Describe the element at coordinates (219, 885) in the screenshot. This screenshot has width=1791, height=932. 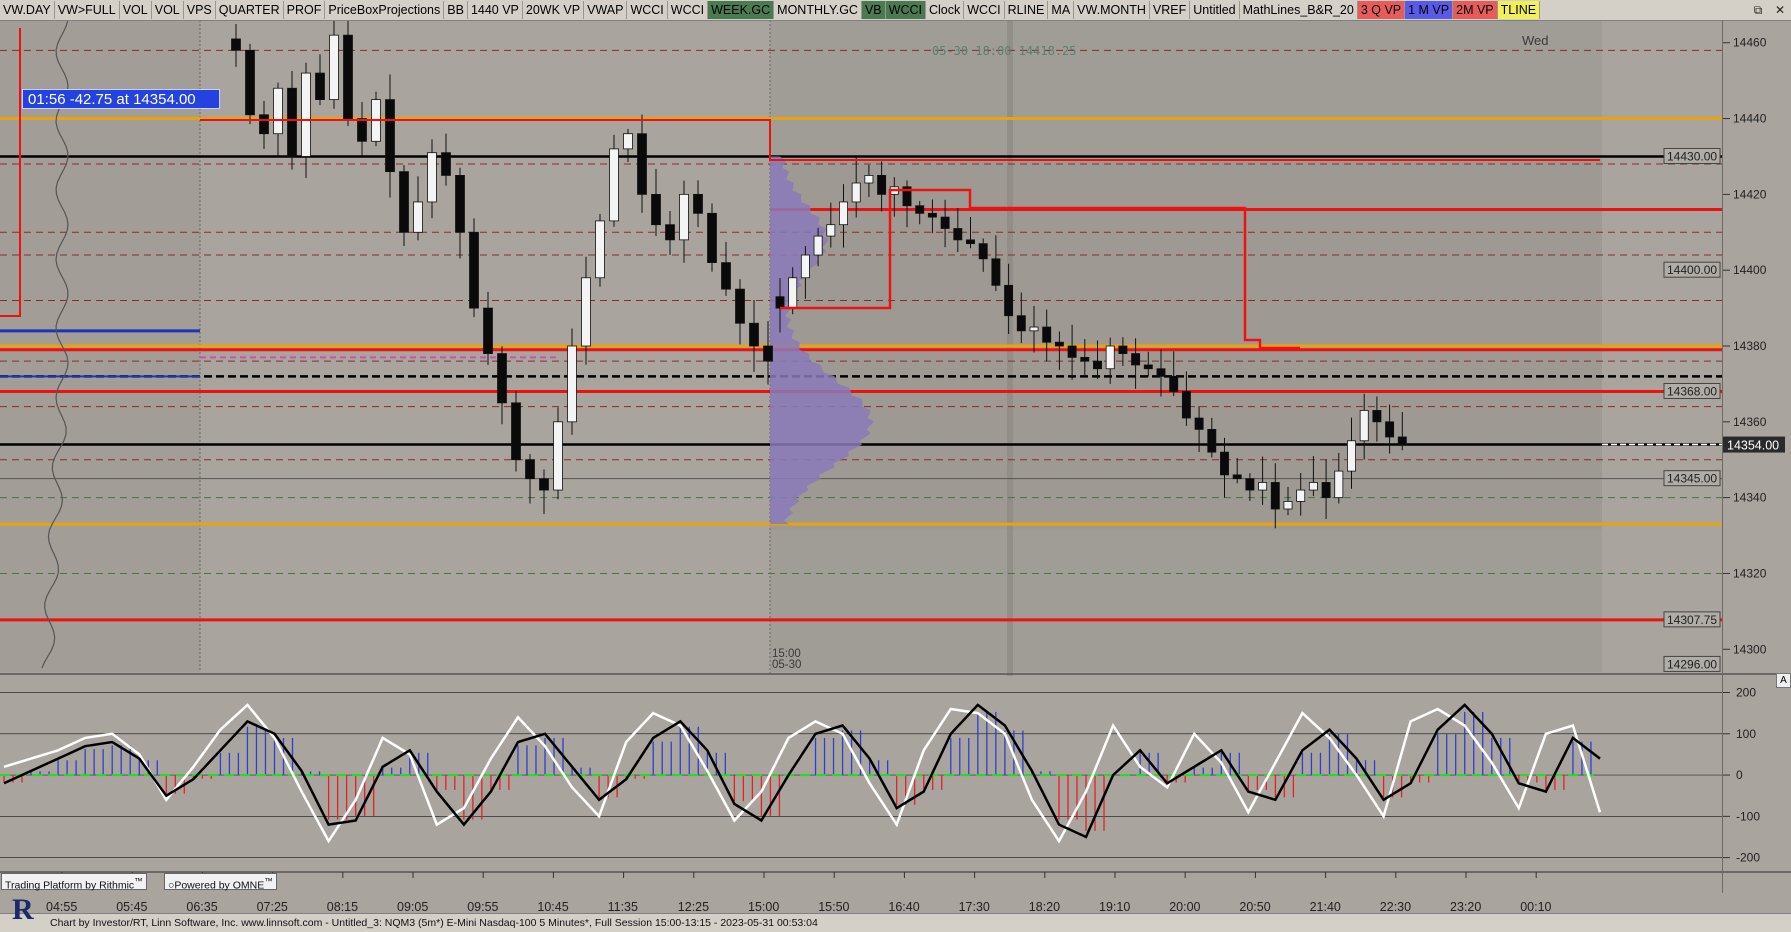
I see `omne-text: Powered by OMNE` at that location.